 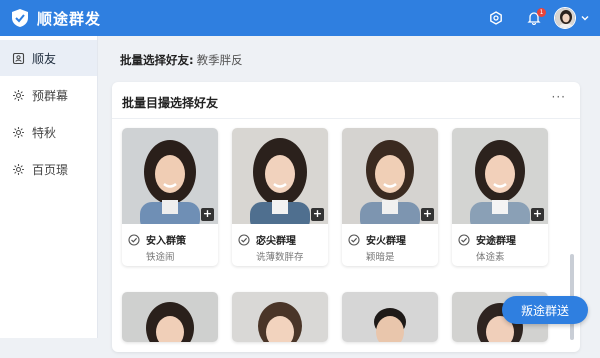 What do you see at coordinates (559, 97) in the screenshot?
I see `more-options-icon: ···` at bounding box center [559, 97].